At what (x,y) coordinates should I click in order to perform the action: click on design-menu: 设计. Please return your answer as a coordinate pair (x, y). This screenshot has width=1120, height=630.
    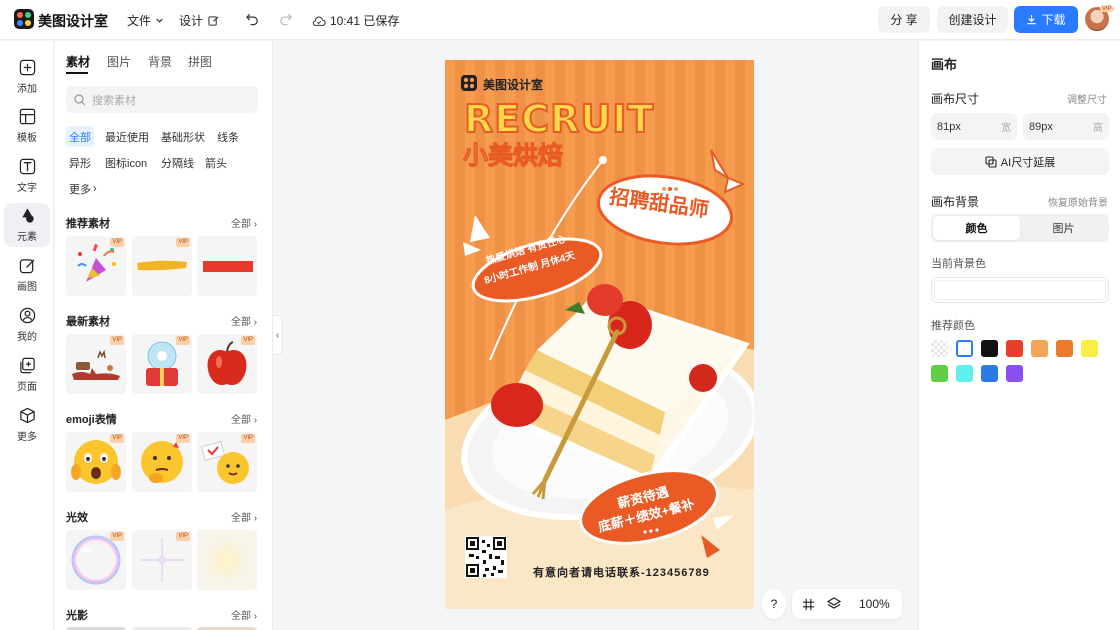
    Looking at the image, I should click on (199, 20).